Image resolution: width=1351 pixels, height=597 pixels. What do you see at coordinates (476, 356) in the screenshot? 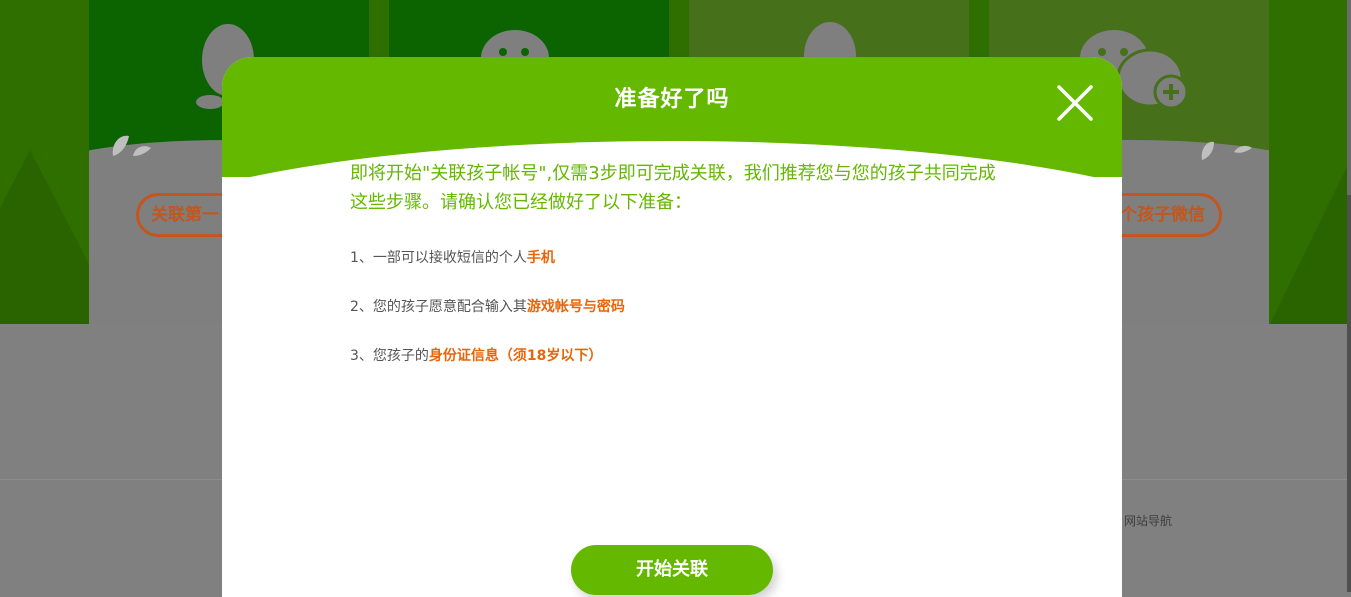
I see `list-item: 3、您孩子的身份证信息（须18岁以下）` at bounding box center [476, 356].